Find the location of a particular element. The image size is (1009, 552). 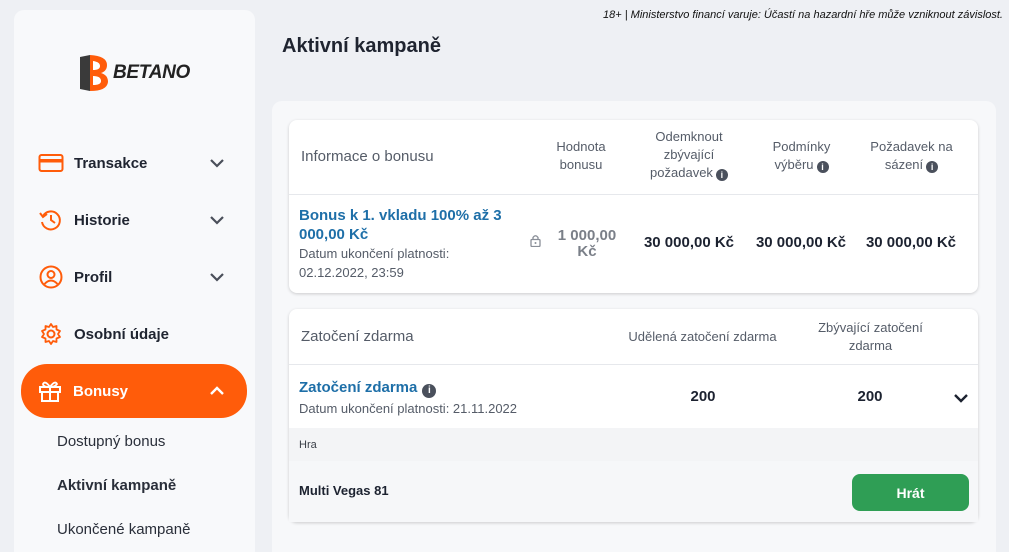

subnav-ukoncene-kampane: Ukončené kampaně is located at coordinates (123, 529).